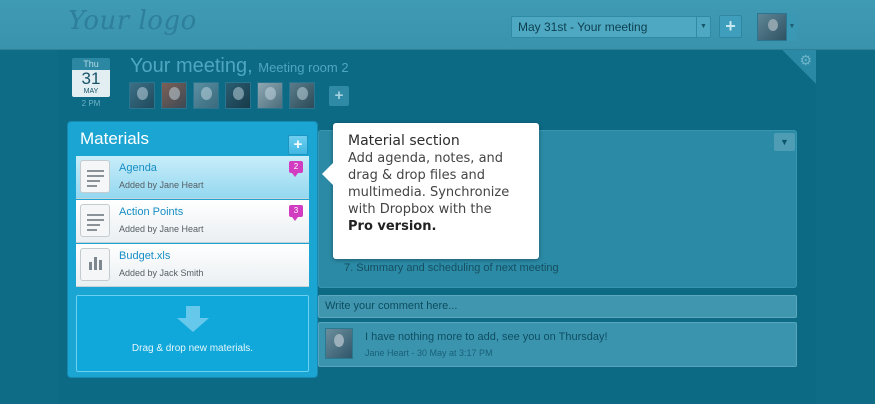 This screenshot has width=875, height=404. What do you see at coordinates (91, 103) in the screenshot?
I see `meeting-time: 2 PM` at bounding box center [91, 103].